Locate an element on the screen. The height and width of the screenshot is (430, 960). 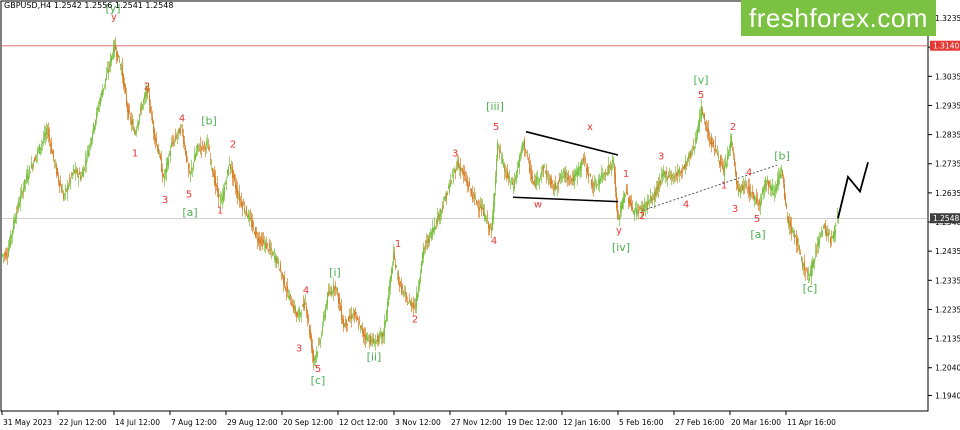
wave-label: 3 is located at coordinates (165, 200).